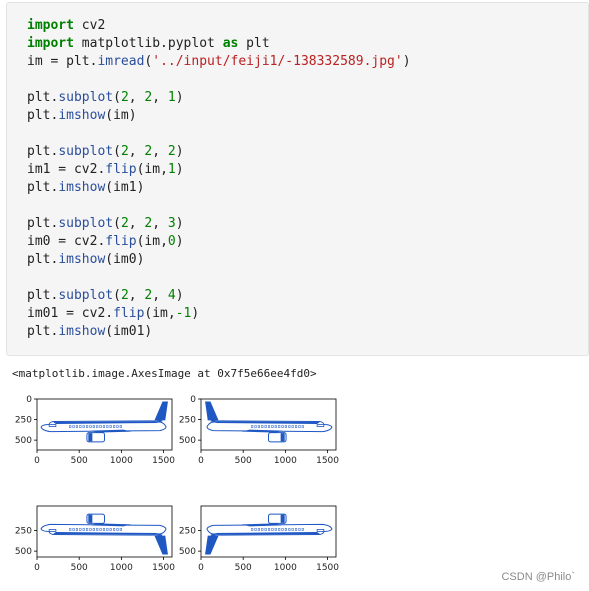 This screenshot has width=589, height=591. What do you see at coordinates (538, 577) in the screenshot?
I see `watermark: CSDN @Philo`` at bounding box center [538, 577].